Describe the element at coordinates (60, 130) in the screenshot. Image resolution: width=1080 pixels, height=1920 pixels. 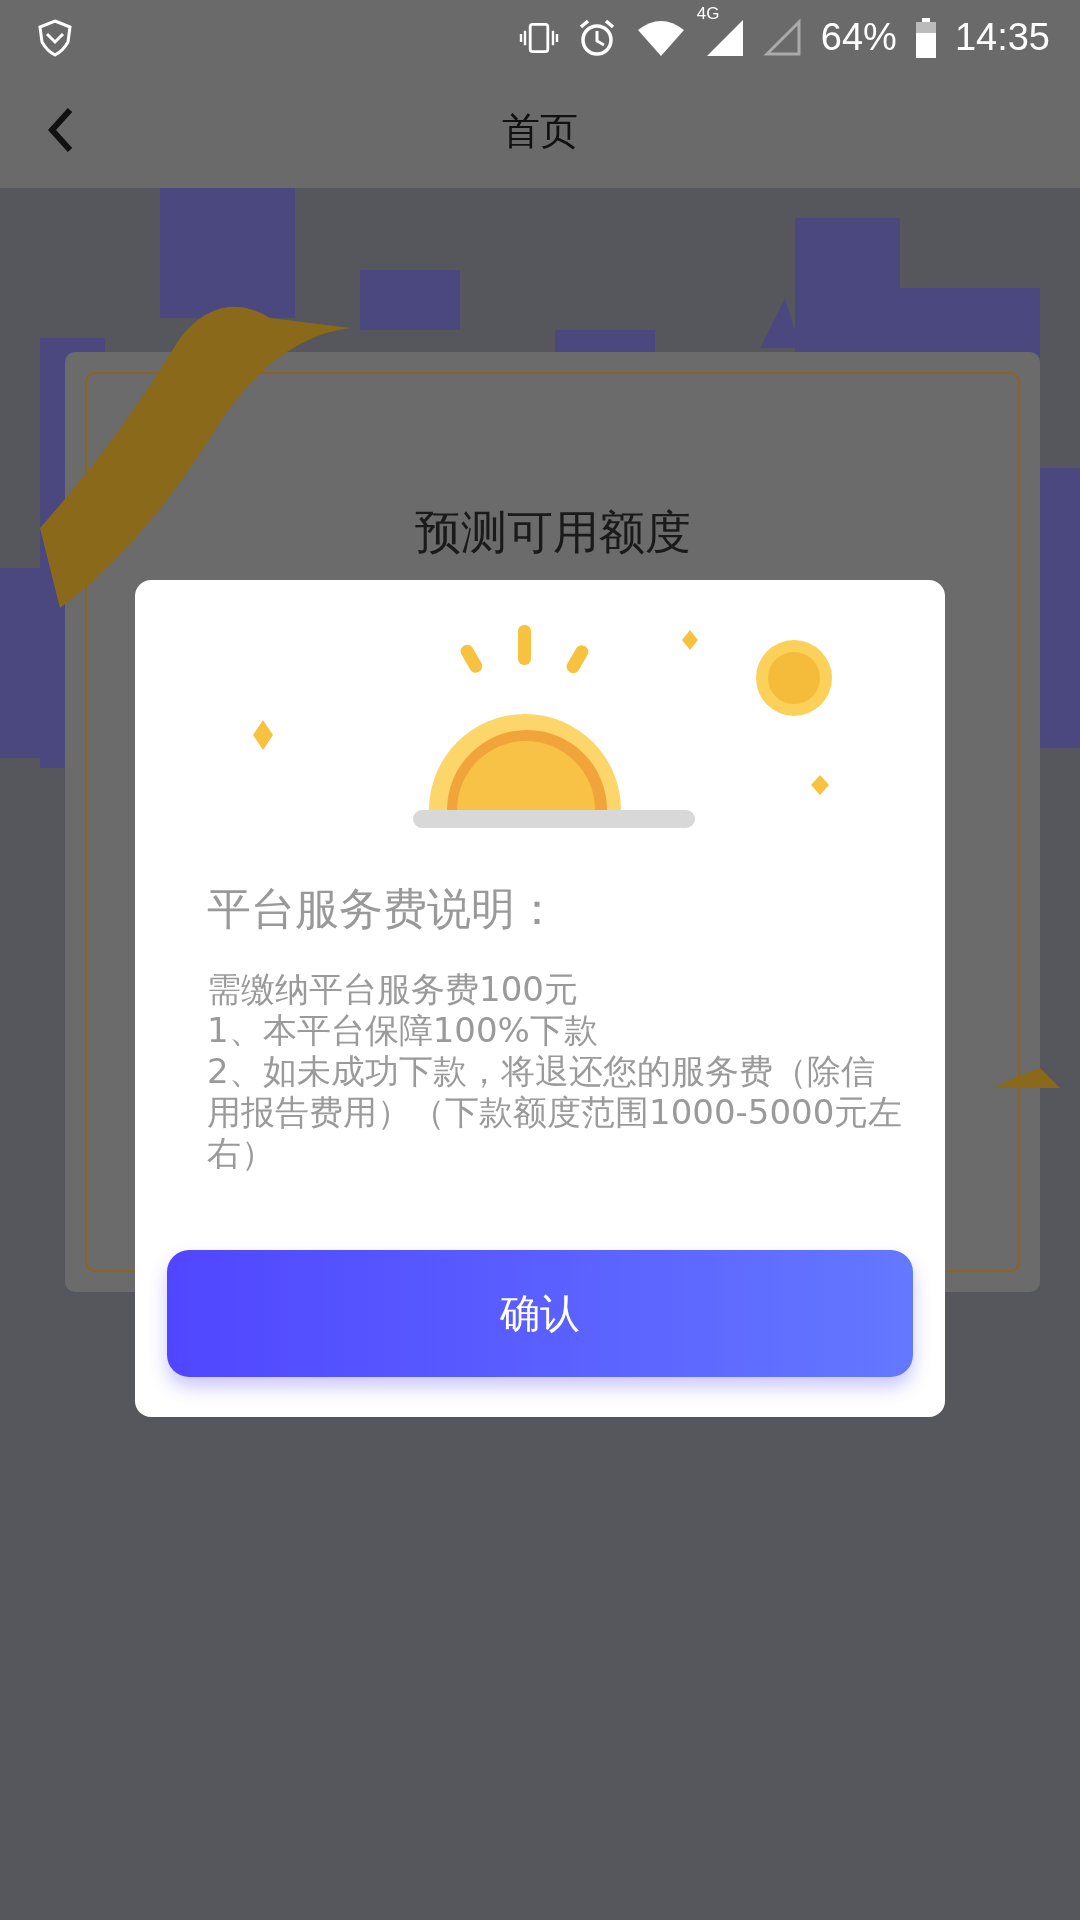
I see `back-icon` at that location.